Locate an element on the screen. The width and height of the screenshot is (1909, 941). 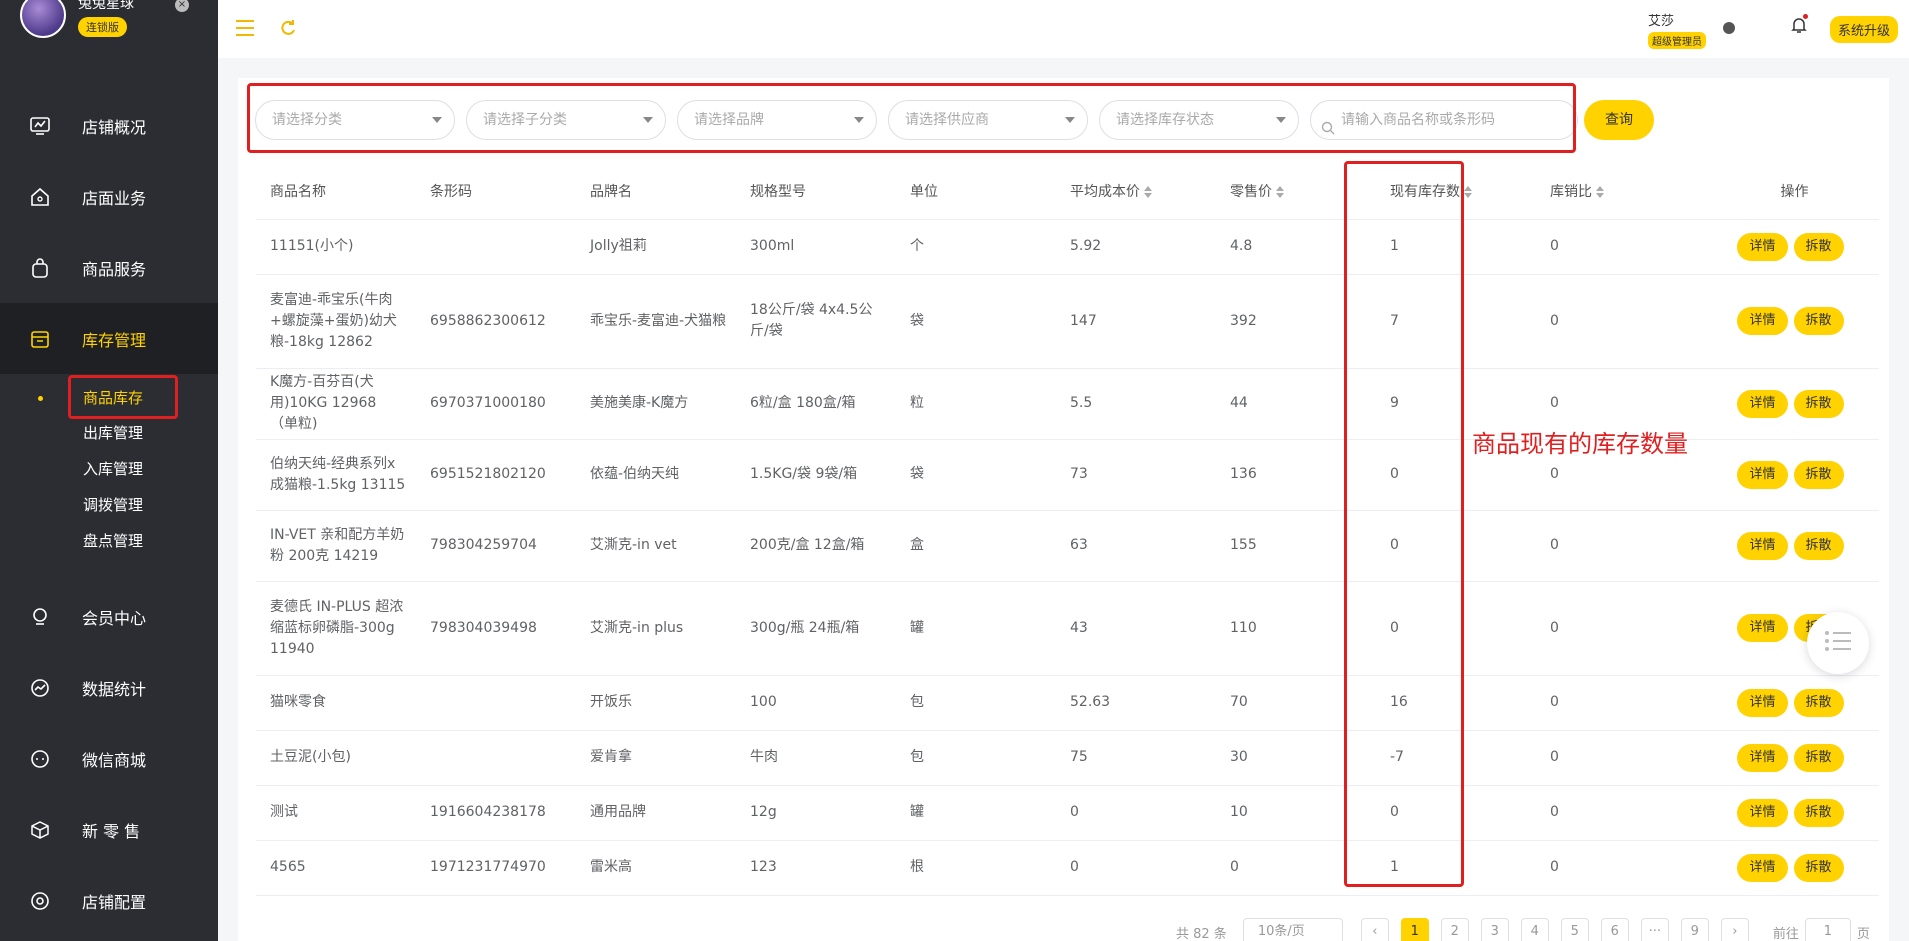
header-label: 品牌名 is located at coordinates (611, 191).